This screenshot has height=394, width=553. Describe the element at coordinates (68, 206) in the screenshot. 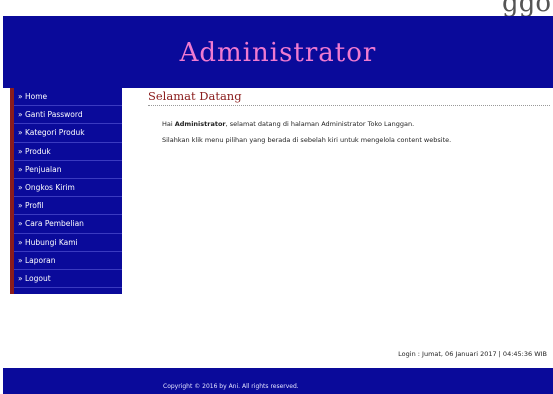

I see `sidebar-item-profil: » Profil` at that location.